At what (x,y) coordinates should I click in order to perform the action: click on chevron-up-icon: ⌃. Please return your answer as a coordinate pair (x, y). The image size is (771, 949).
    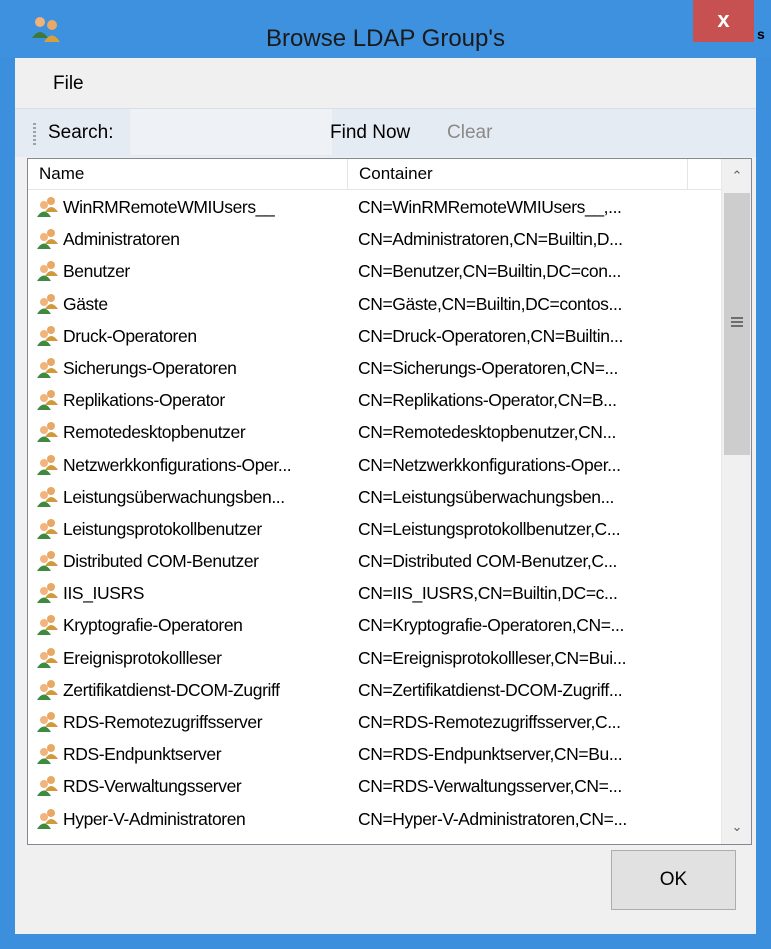
    Looking at the image, I should click on (736, 175).